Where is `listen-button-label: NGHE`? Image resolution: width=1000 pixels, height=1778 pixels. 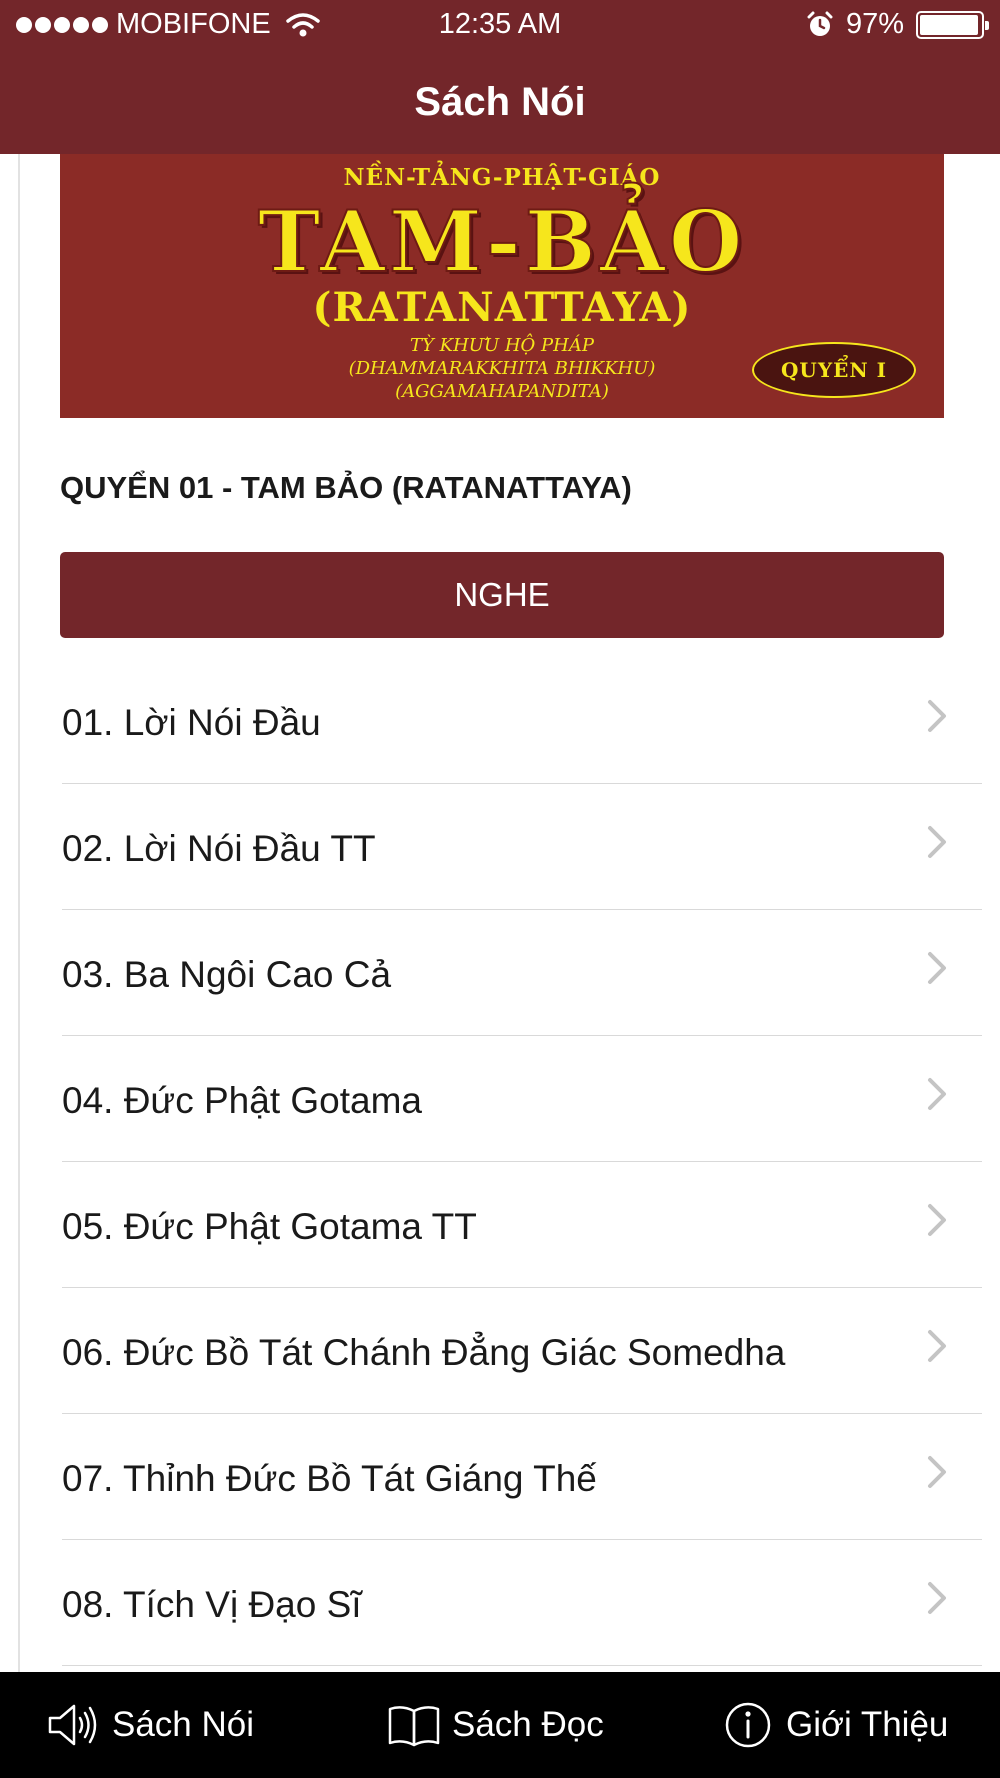 listen-button-label: NGHE is located at coordinates (502, 594).